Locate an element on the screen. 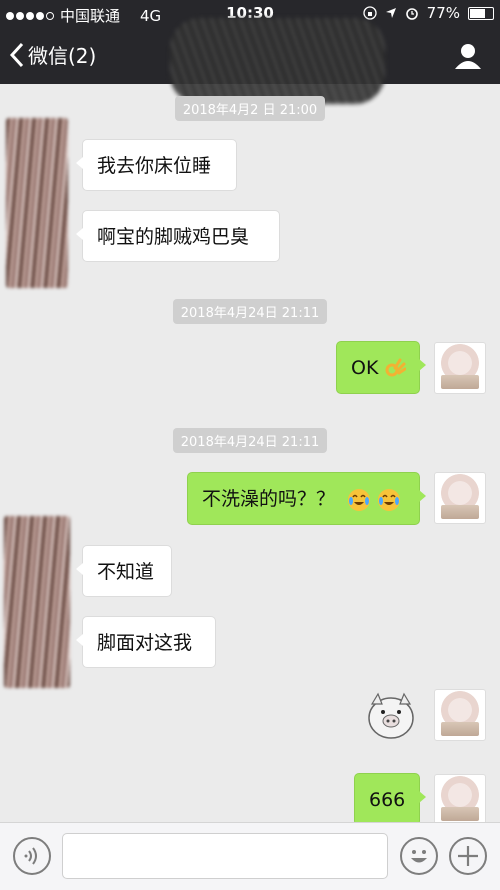  alarm-icon is located at coordinates (411, 14).